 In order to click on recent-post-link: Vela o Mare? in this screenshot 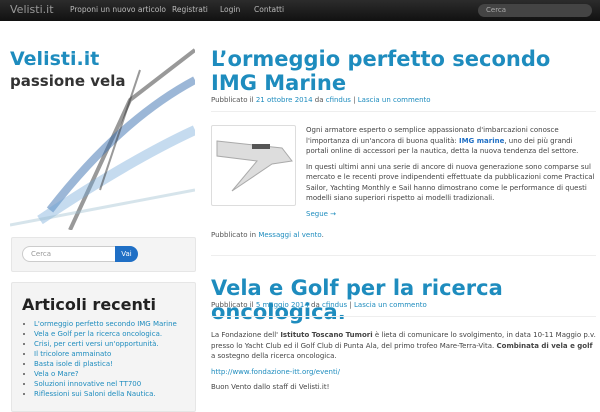, I will do `click(56, 374)`.